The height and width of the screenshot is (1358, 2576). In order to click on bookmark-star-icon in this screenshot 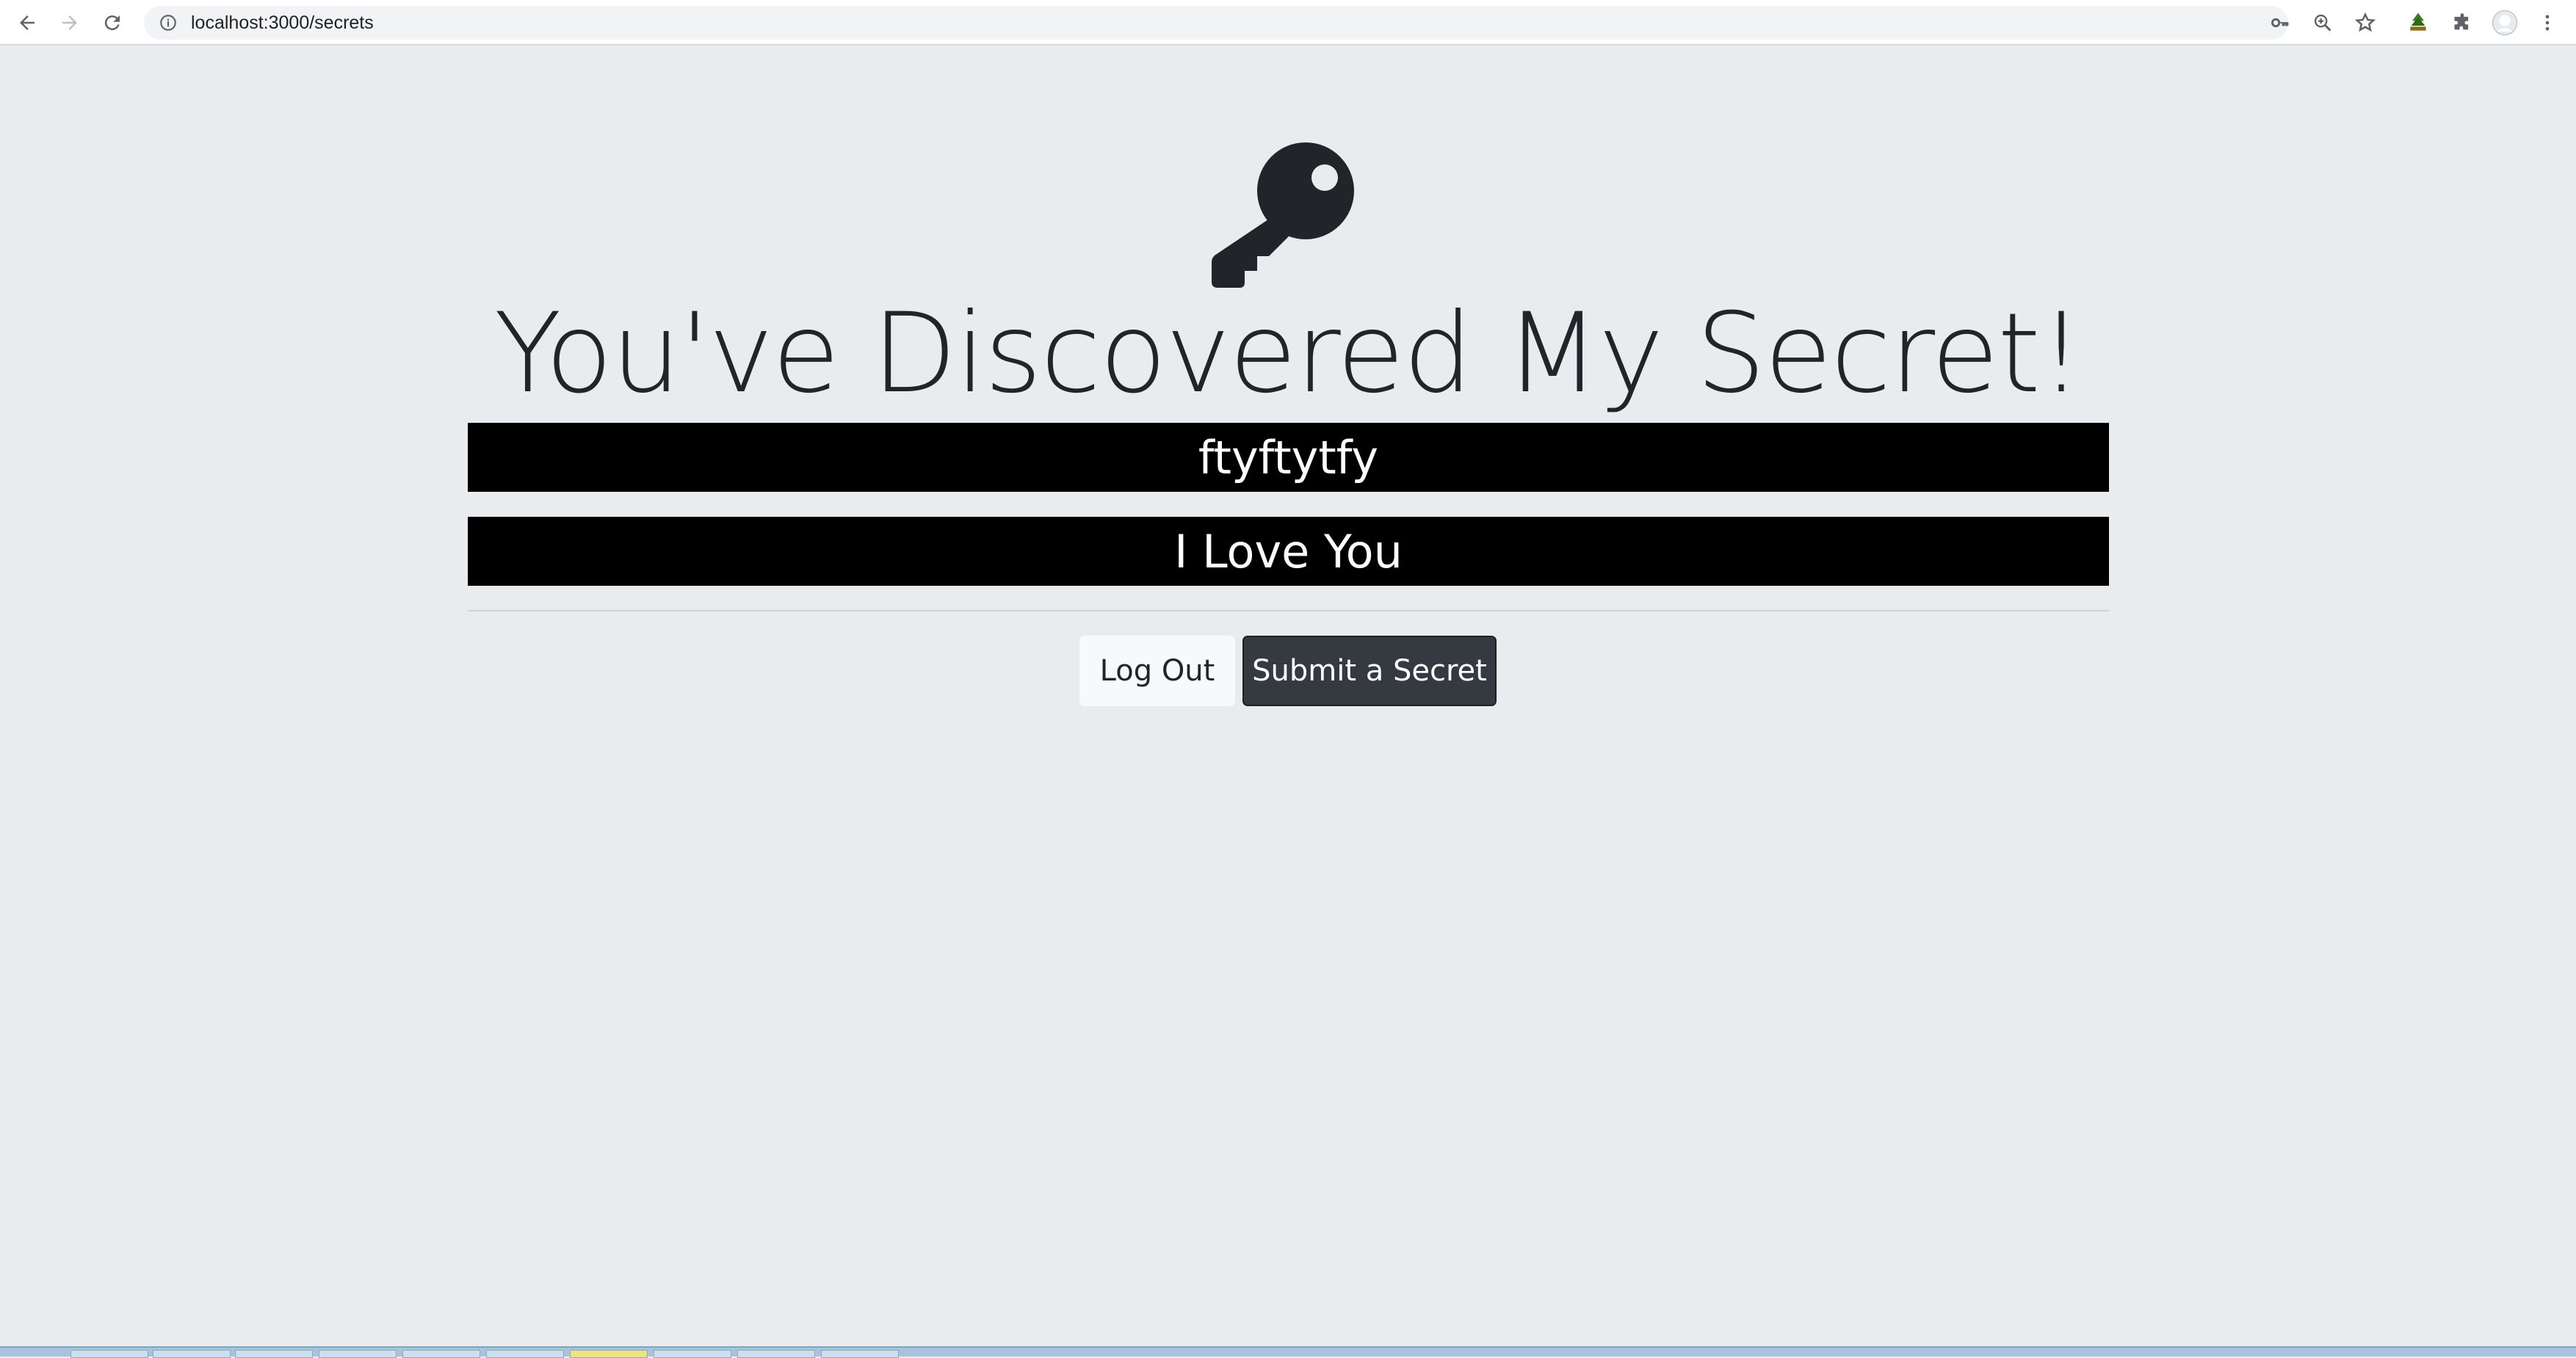, I will do `click(2365, 23)`.